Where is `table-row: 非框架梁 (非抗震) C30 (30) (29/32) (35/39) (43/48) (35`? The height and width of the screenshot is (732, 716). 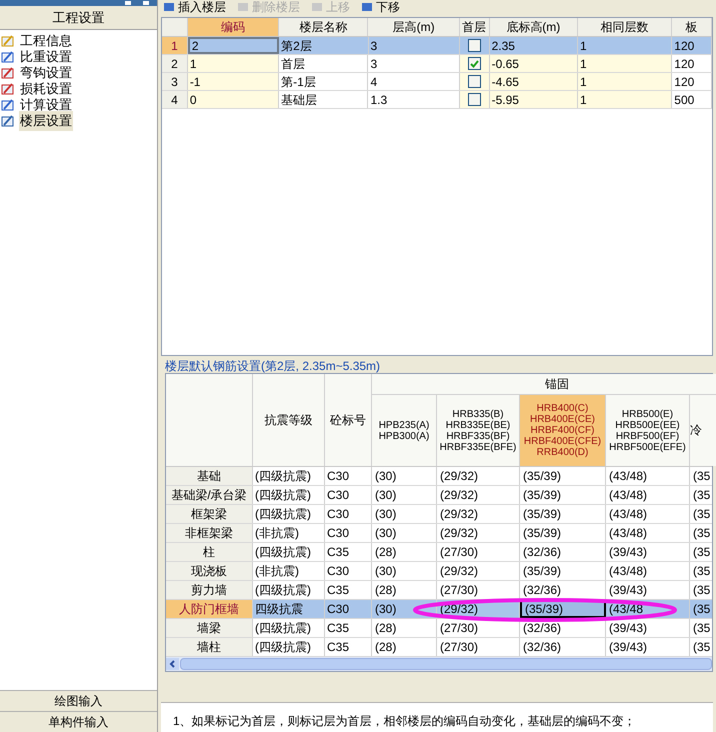 table-row: 非框架梁 (非抗震) C30 (30) (29/32) (35/39) (43/48) (35 is located at coordinates (439, 533).